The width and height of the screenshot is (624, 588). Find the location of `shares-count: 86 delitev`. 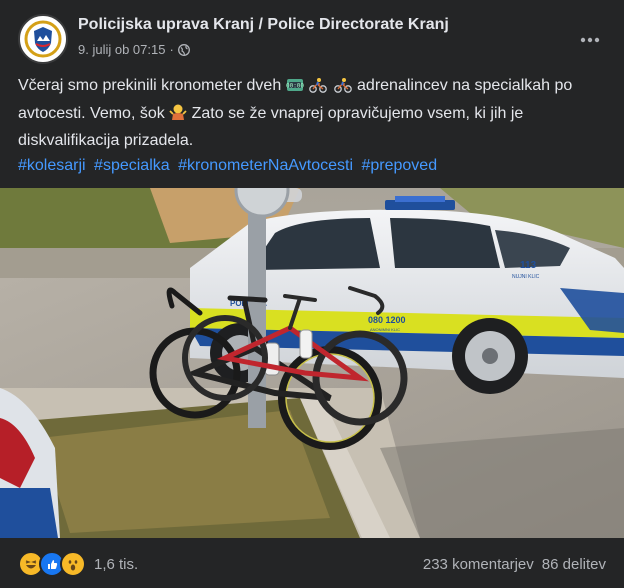

shares-count: 86 delitev is located at coordinates (574, 564).